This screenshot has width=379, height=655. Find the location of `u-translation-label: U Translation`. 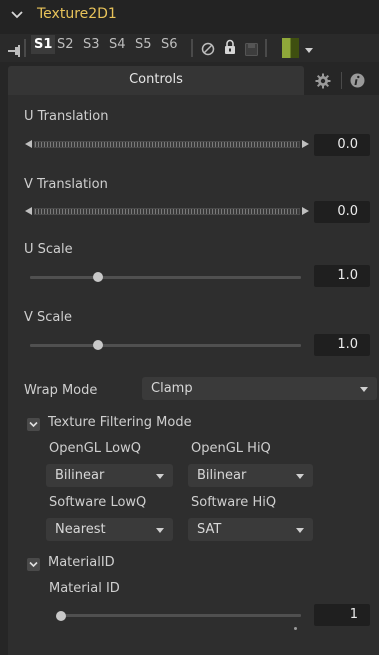

u-translation-label: U Translation is located at coordinates (66, 116).